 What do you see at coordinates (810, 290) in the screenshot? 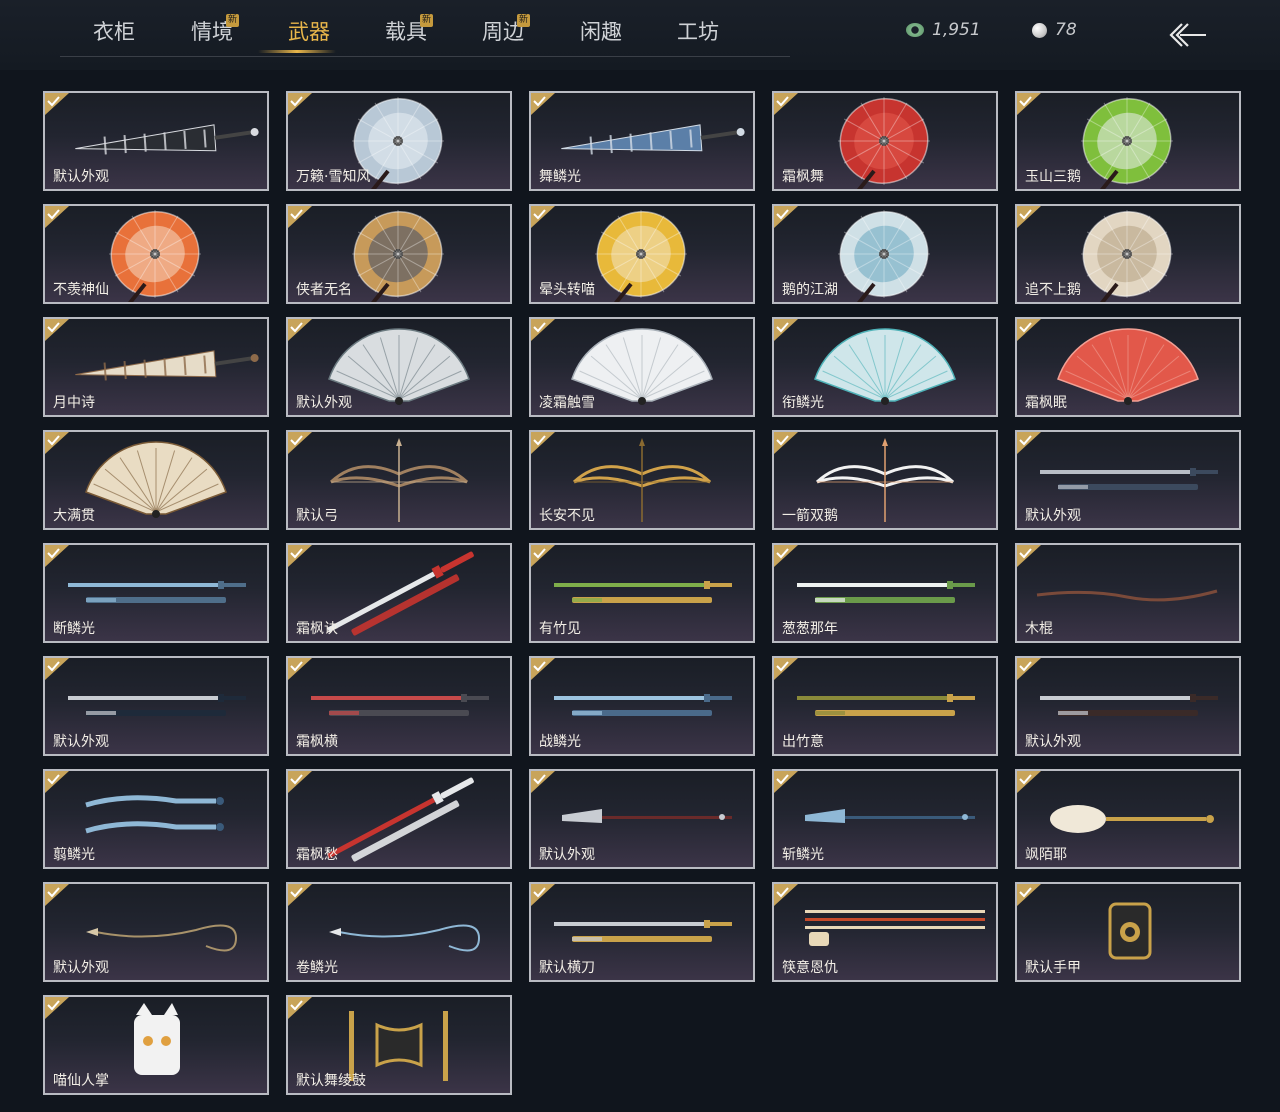
I see `weapon-skin-name: 鹅的江湖` at bounding box center [810, 290].